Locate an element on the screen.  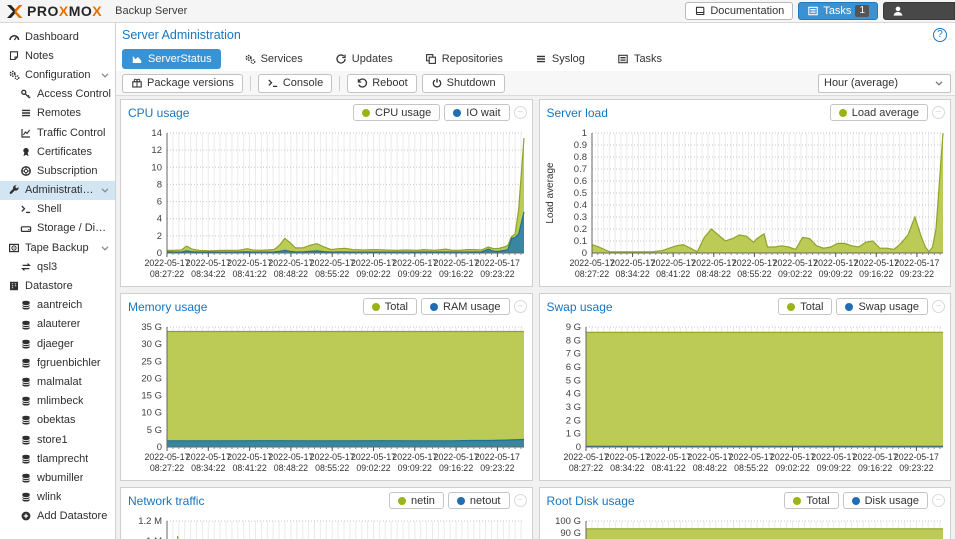
tab-services: Services is located at coordinates (273, 59).